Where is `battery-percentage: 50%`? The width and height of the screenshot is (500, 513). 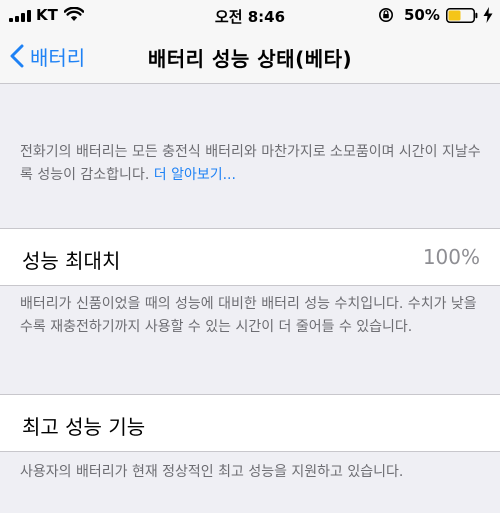
battery-percentage: 50% is located at coordinates (422, 15).